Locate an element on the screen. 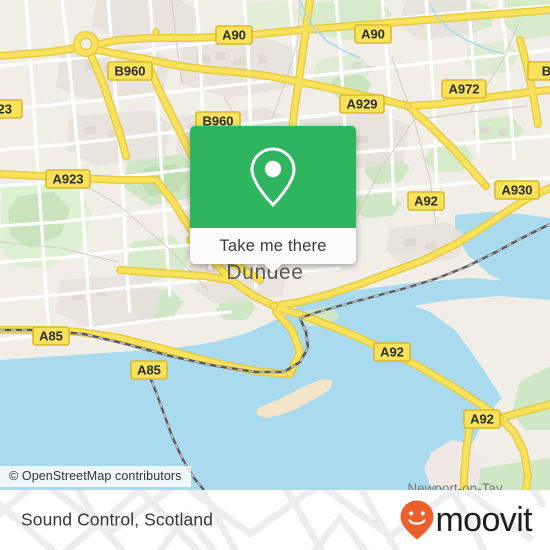 The width and height of the screenshot is (550, 550). svg-text: A23 is located at coordinates (6, 109).